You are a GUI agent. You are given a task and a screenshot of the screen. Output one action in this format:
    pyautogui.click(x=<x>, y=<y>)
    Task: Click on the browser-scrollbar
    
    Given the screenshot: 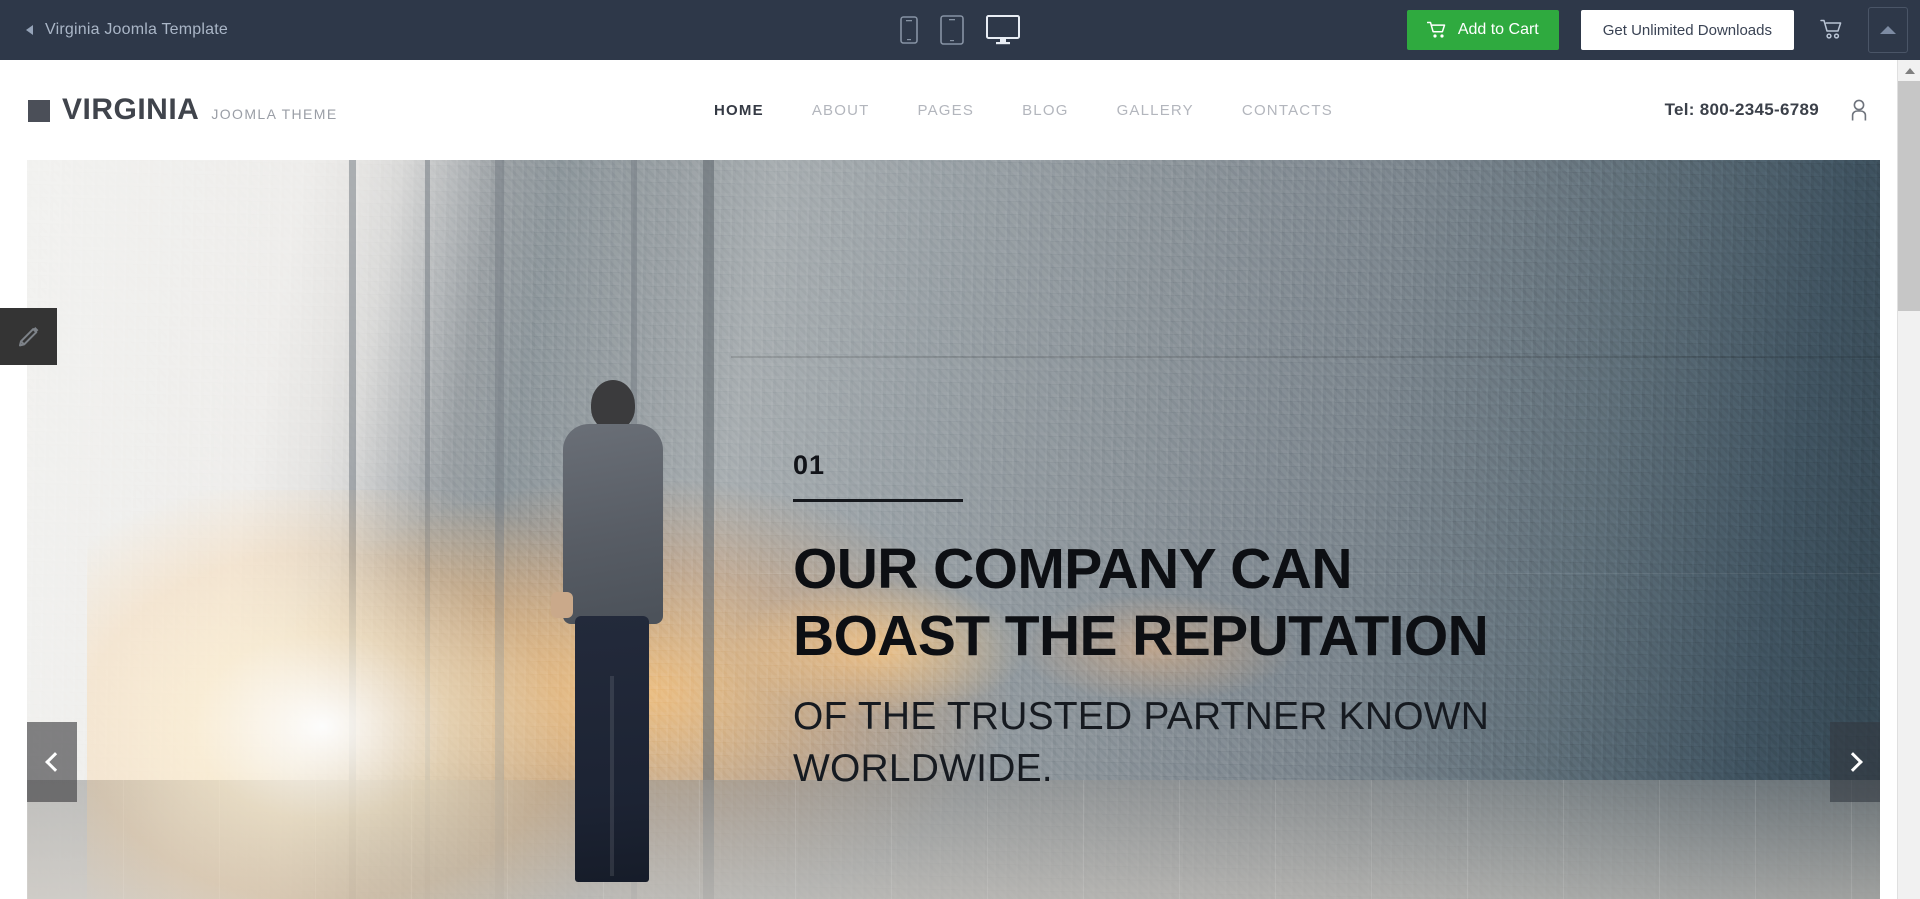 What is the action you would take?
    pyautogui.click(x=1908, y=479)
    